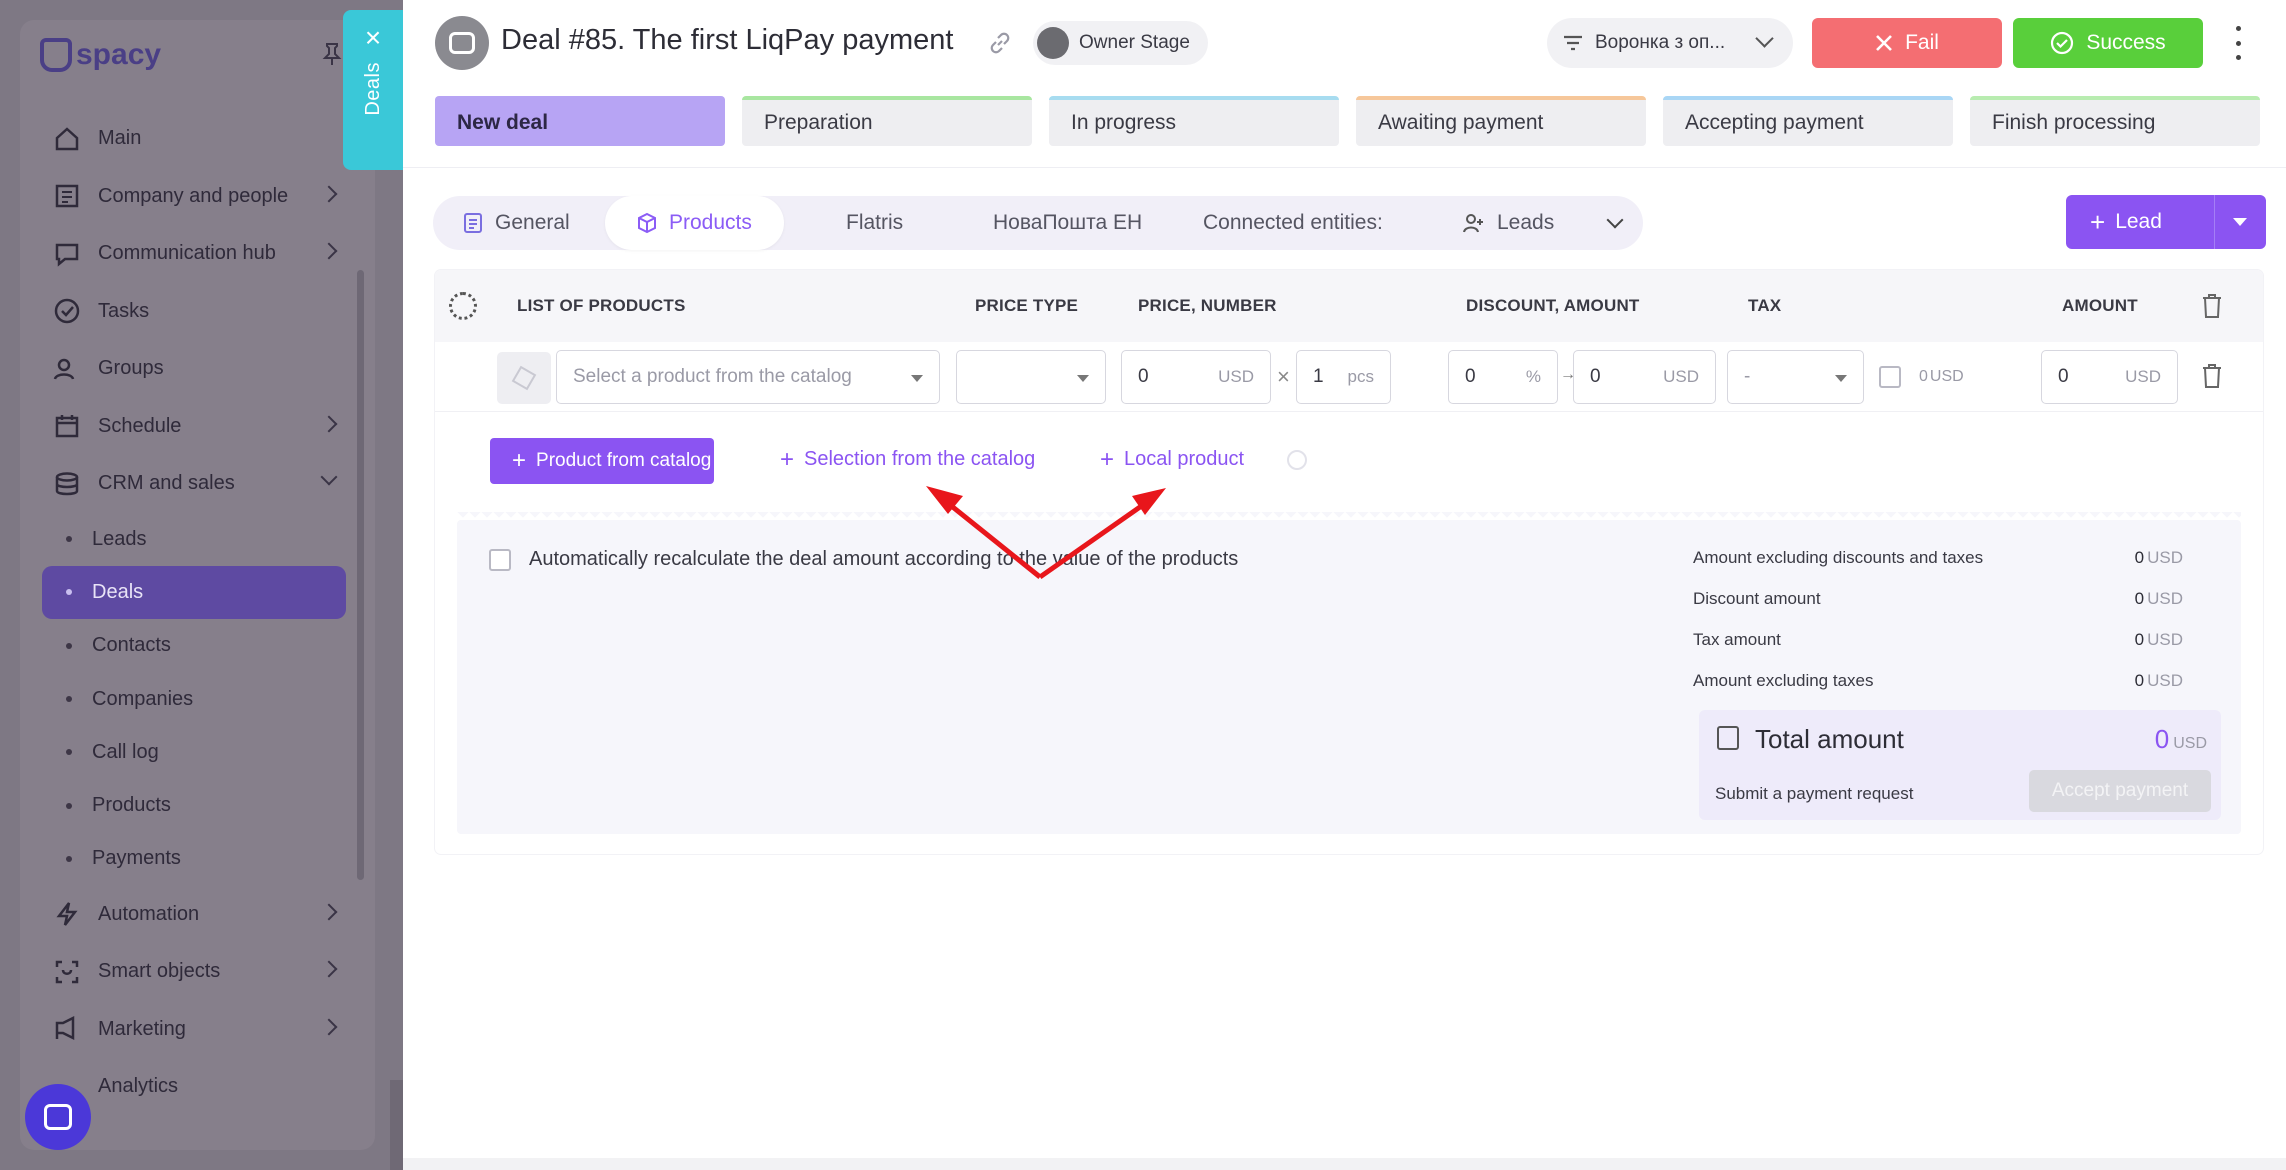 The width and height of the screenshot is (2286, 1170). What do you see at coordinates (194, 972) in the screenshot?
I see `sidebar-item-smart-objects: Smart objects` at bounding box center [194, 972].